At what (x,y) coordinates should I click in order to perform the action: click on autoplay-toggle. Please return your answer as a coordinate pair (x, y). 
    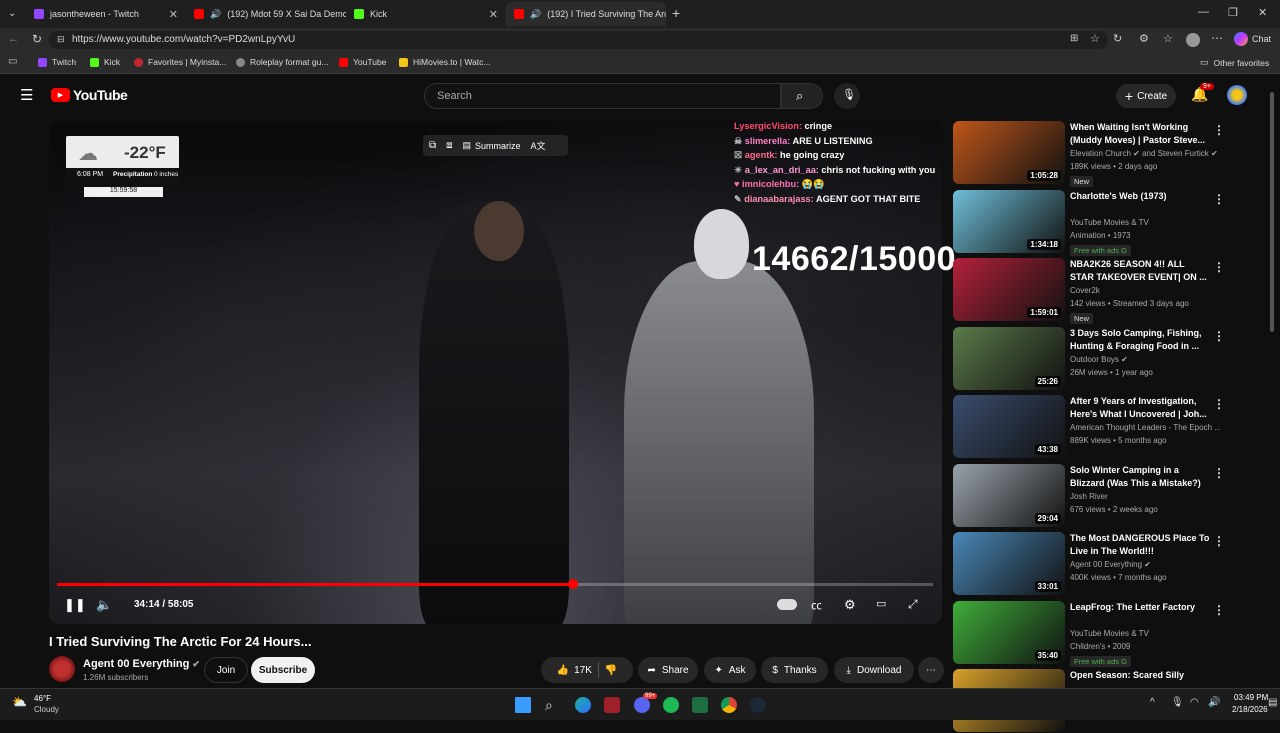
    Looking at the image, I should click on (787, 604).